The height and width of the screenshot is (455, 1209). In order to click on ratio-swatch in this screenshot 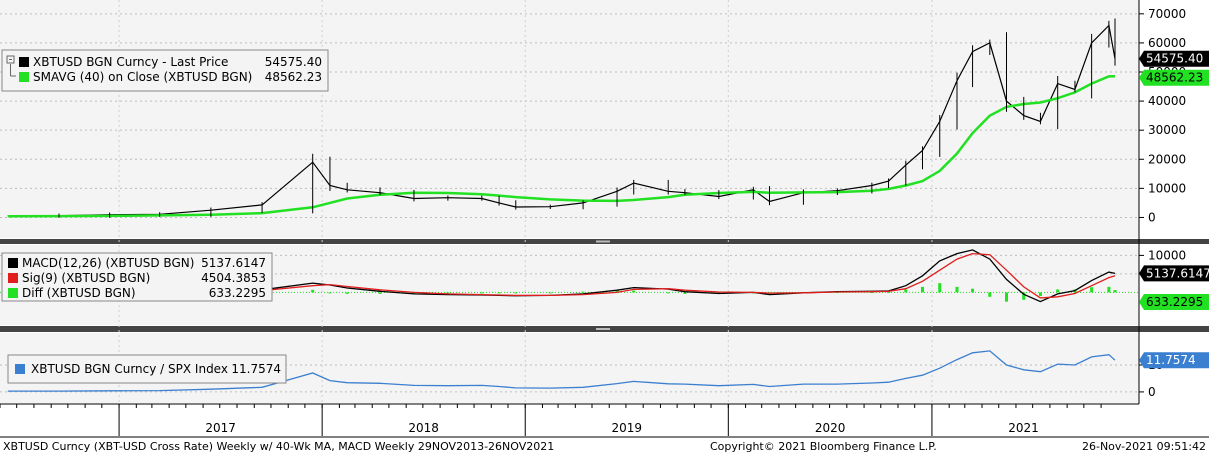, I will do `click(20, 369)`.